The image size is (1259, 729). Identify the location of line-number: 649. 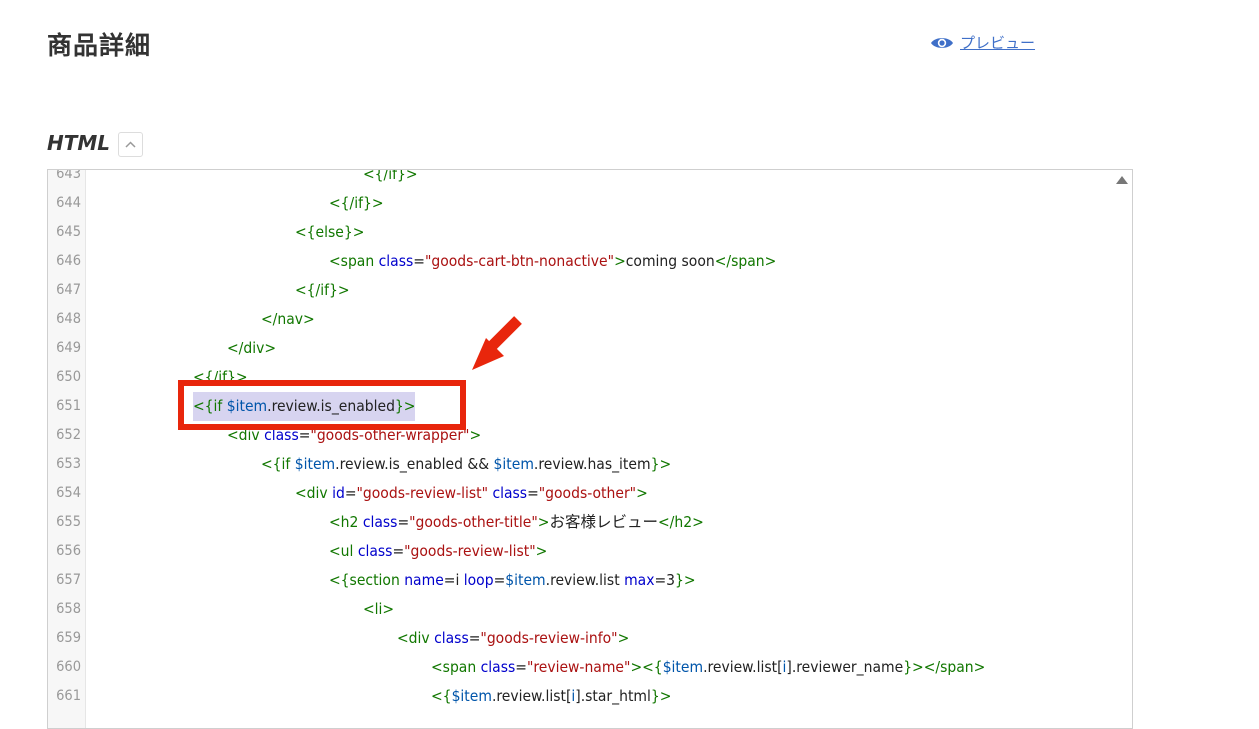
(68, 348).